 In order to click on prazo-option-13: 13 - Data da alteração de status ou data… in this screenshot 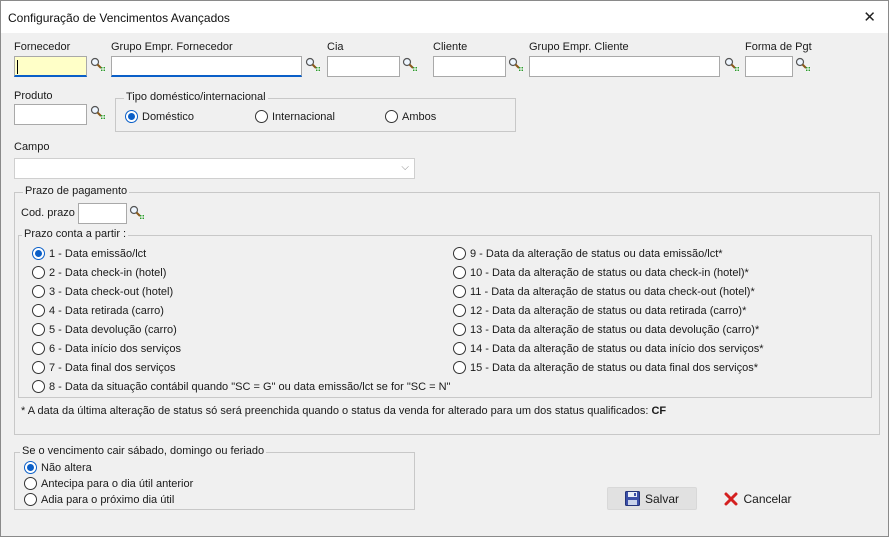, I will do `click(606, 329)`.